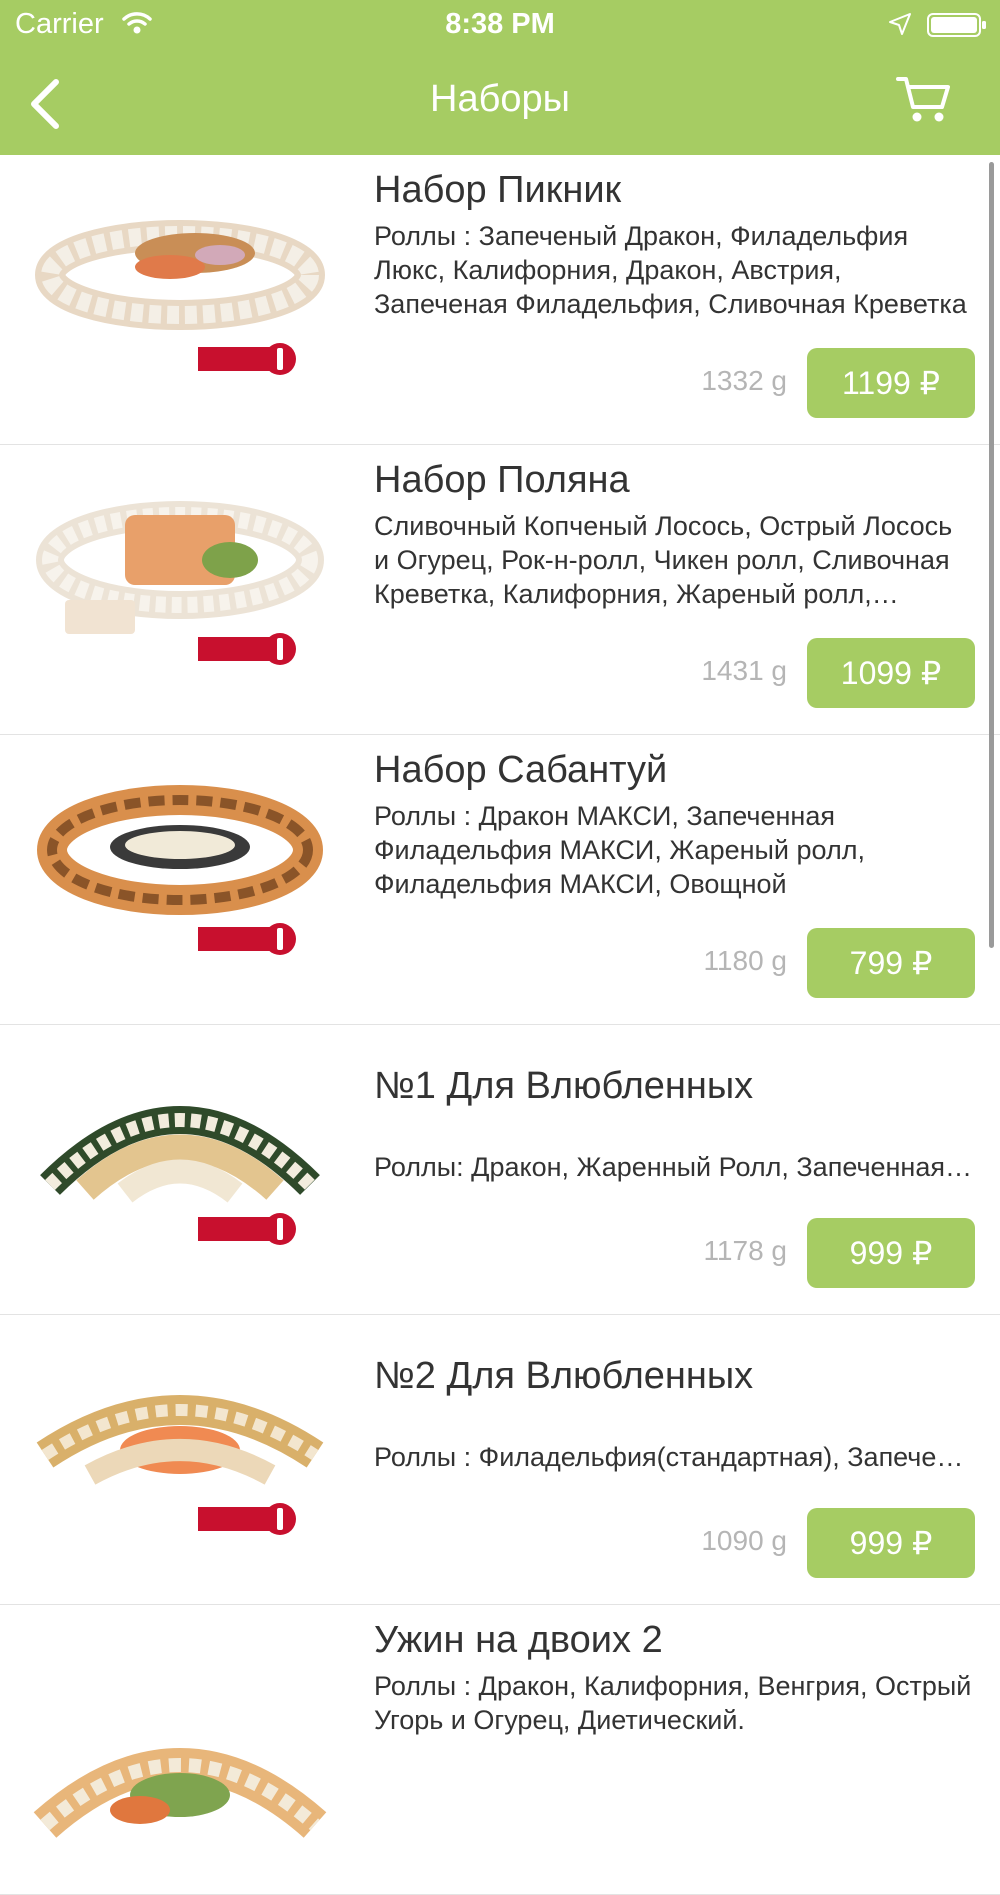  I want to click on price-button: 799 ₽, so click(891, 963).